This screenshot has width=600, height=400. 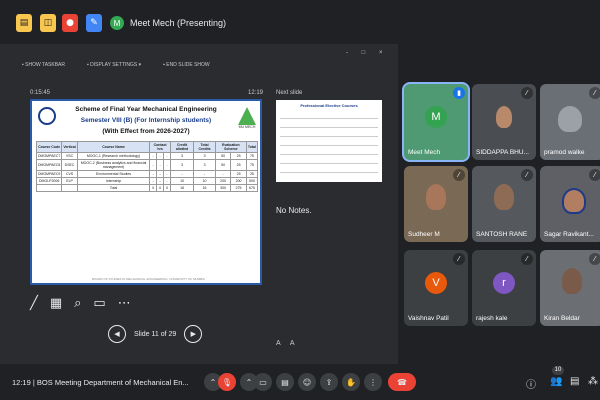 What do you see at coordinates (436, 117) in the screenshot?
I see `participant-avatar: M` at bounding box center [436, 117].